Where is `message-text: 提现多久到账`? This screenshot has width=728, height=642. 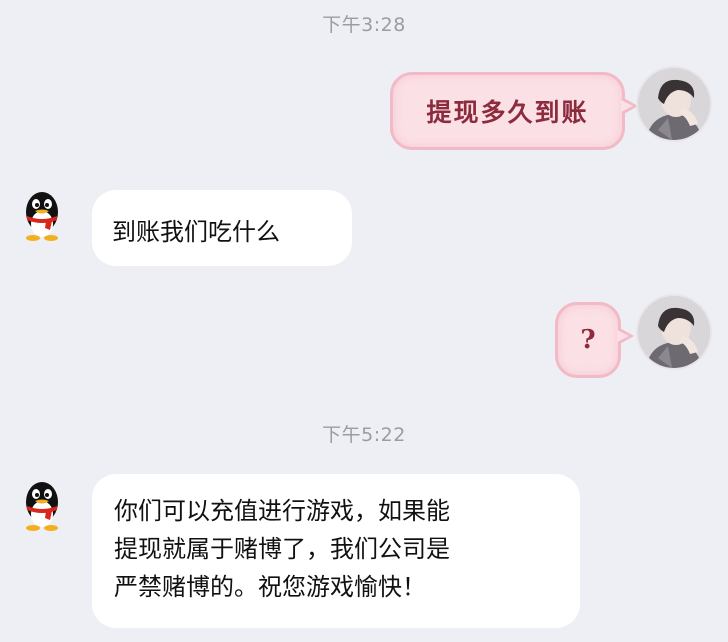
message-text: 提现多久到账 is located at coordinates (507, 112).